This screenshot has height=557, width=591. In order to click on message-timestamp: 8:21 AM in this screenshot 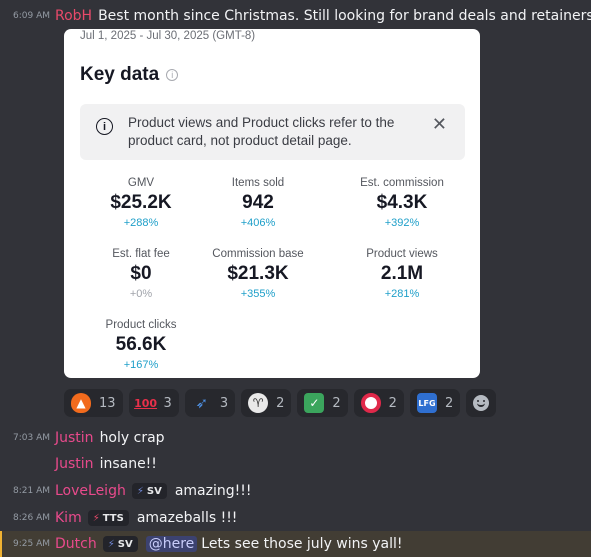, I will do `click(31, 491)`.